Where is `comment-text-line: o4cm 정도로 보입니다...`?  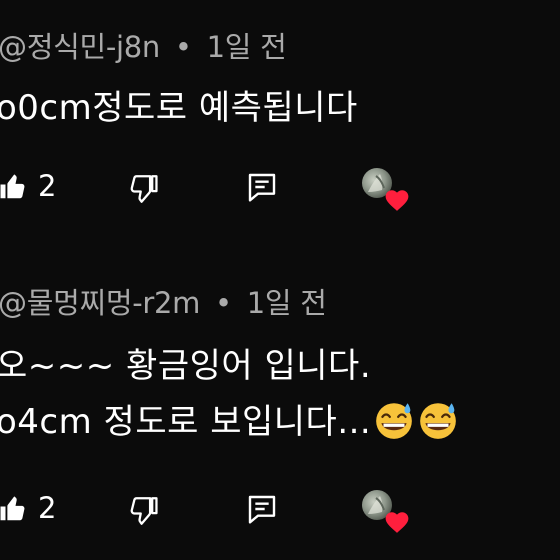 comment-text-line: o4cm 정도로 보입니다... is located at coordinates (229, 418).